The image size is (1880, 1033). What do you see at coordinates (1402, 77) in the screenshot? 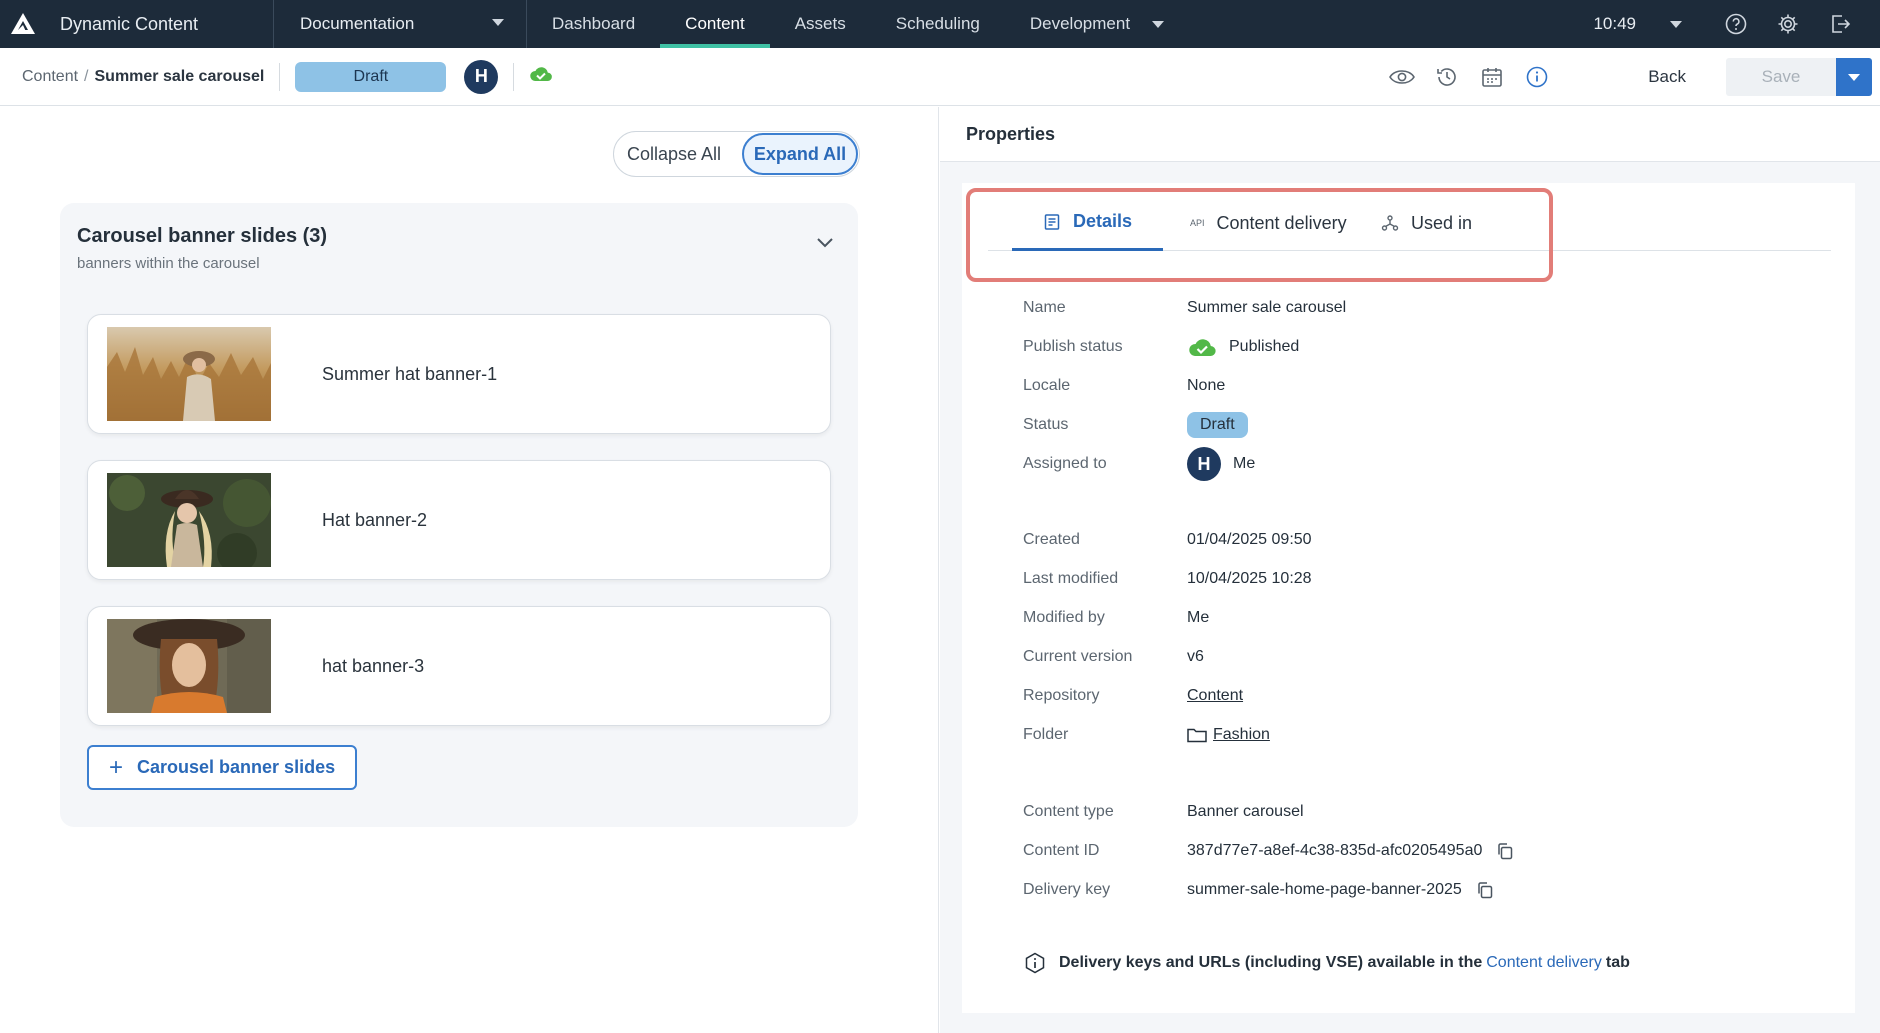
I see `preview-eye-icon` at bounding box center [1402, 77].